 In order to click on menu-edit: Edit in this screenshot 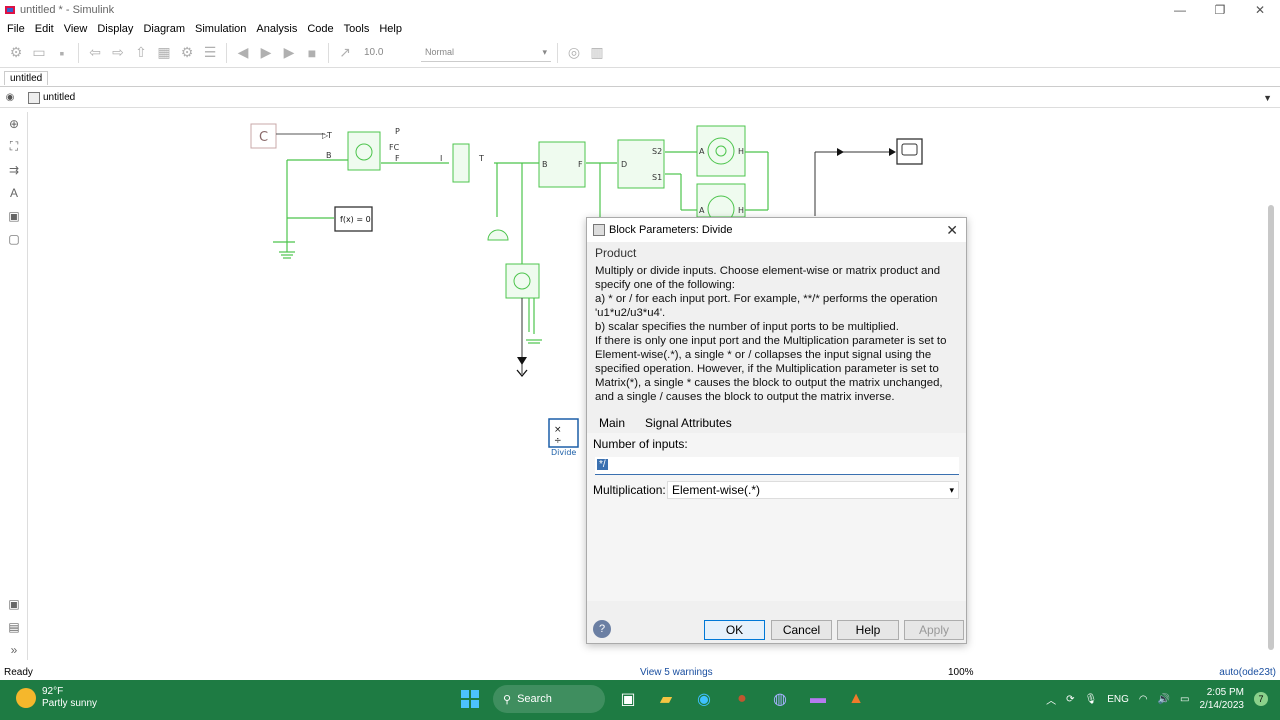, I will do `click(44, 29)`.